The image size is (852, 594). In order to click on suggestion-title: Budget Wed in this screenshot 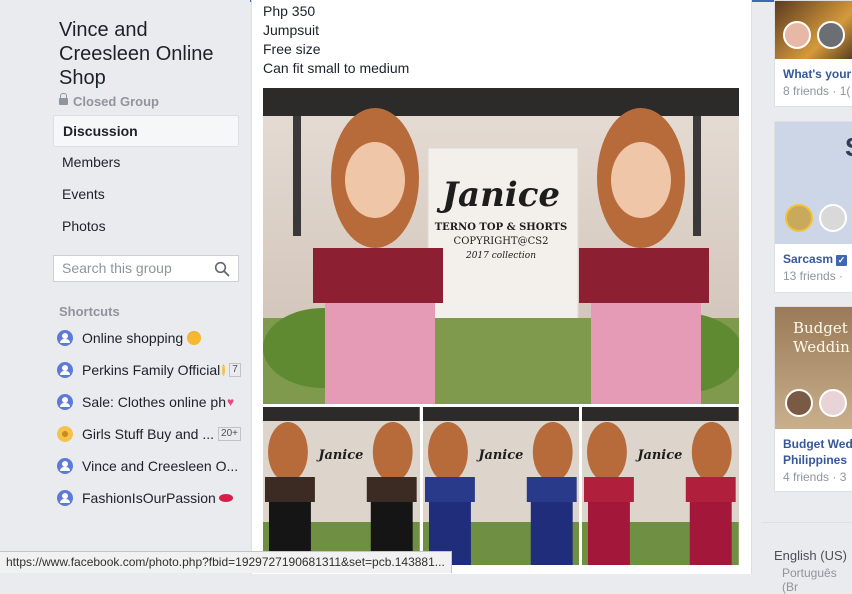, I will do `click(817, 444)`.